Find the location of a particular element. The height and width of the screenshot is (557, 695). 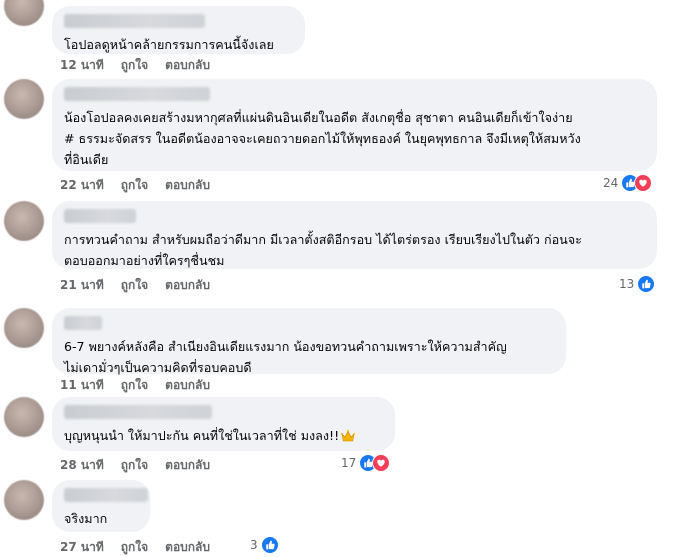

comment-actions: 11 นาที ถูกใจ ตอบกลับ is located at coordinates (135, 385).